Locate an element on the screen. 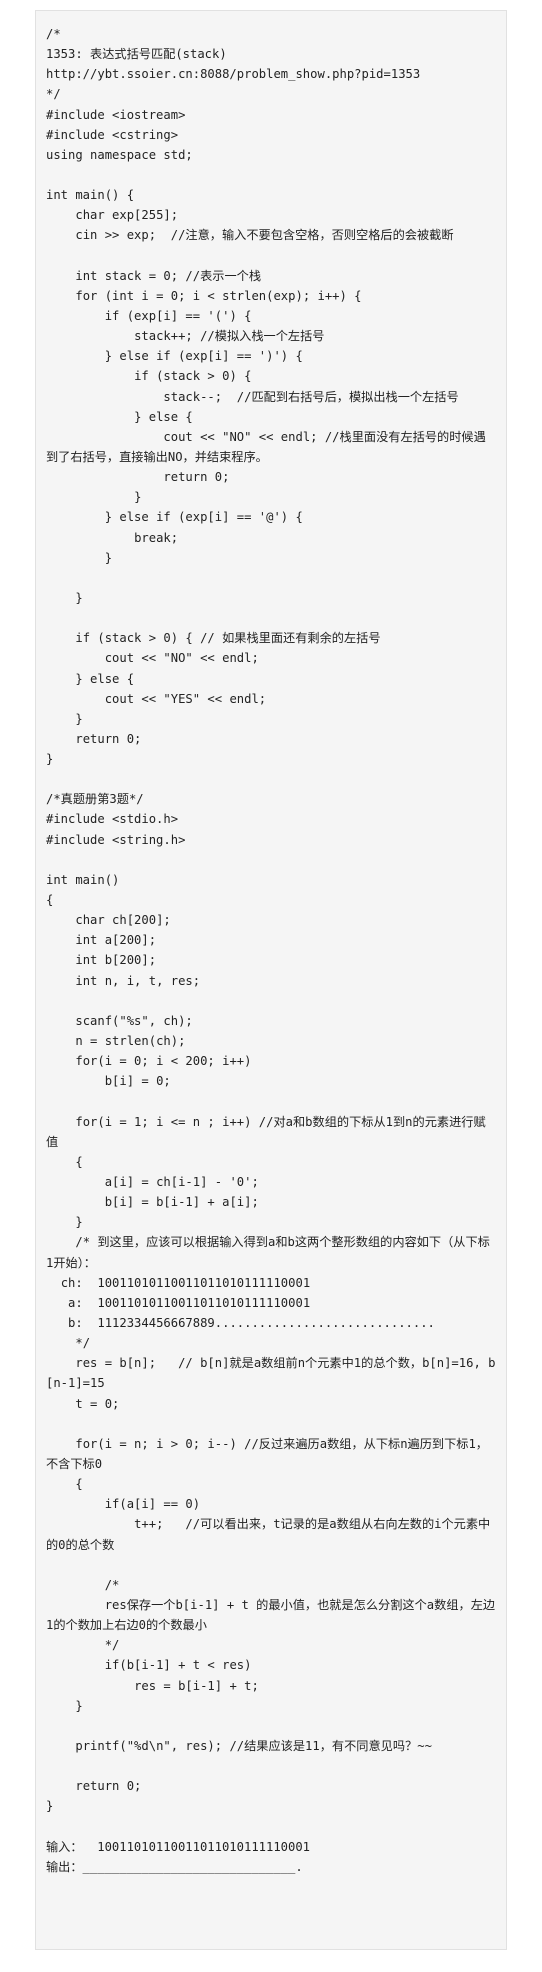 The image size is (542, 1972). code-line: cout << "YES" << endl; is located at coordinates (156, 698).